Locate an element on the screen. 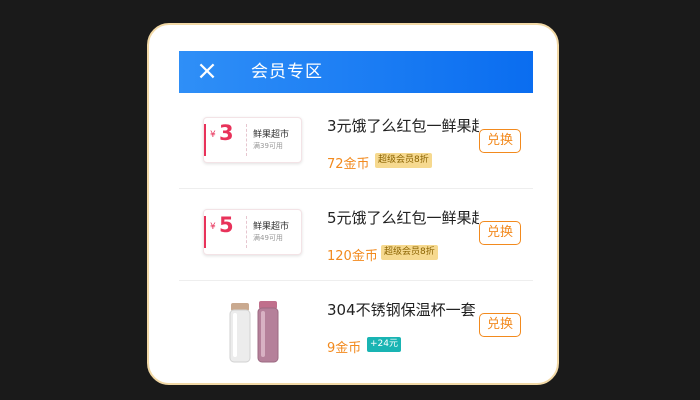  coupon-condition: 满39可用 is located at coordinates (268, 146).